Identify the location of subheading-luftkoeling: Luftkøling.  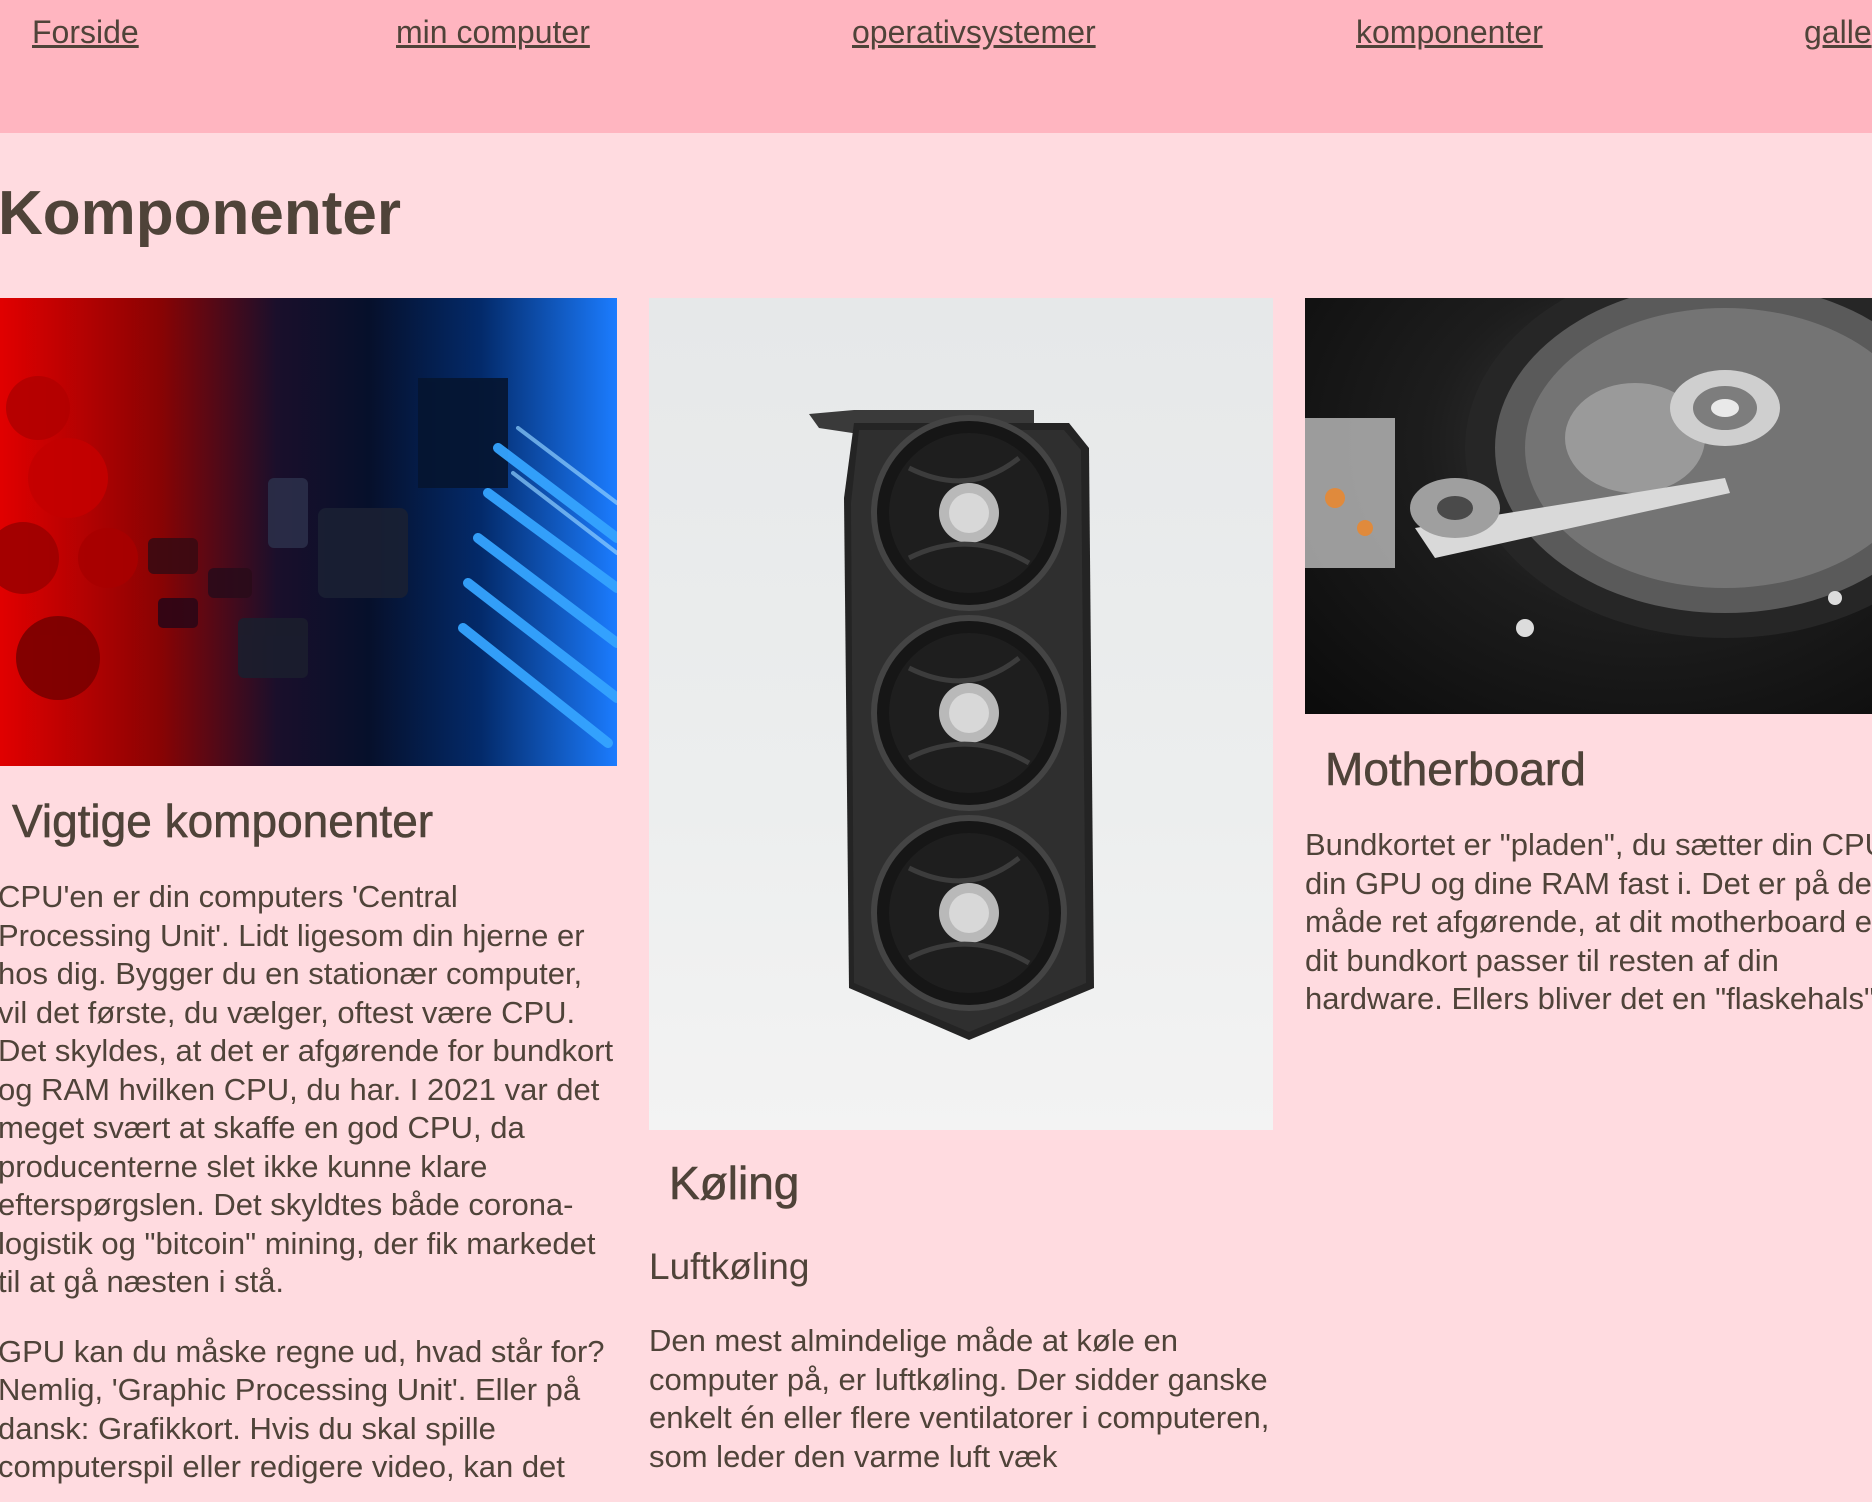
(729, 1266).